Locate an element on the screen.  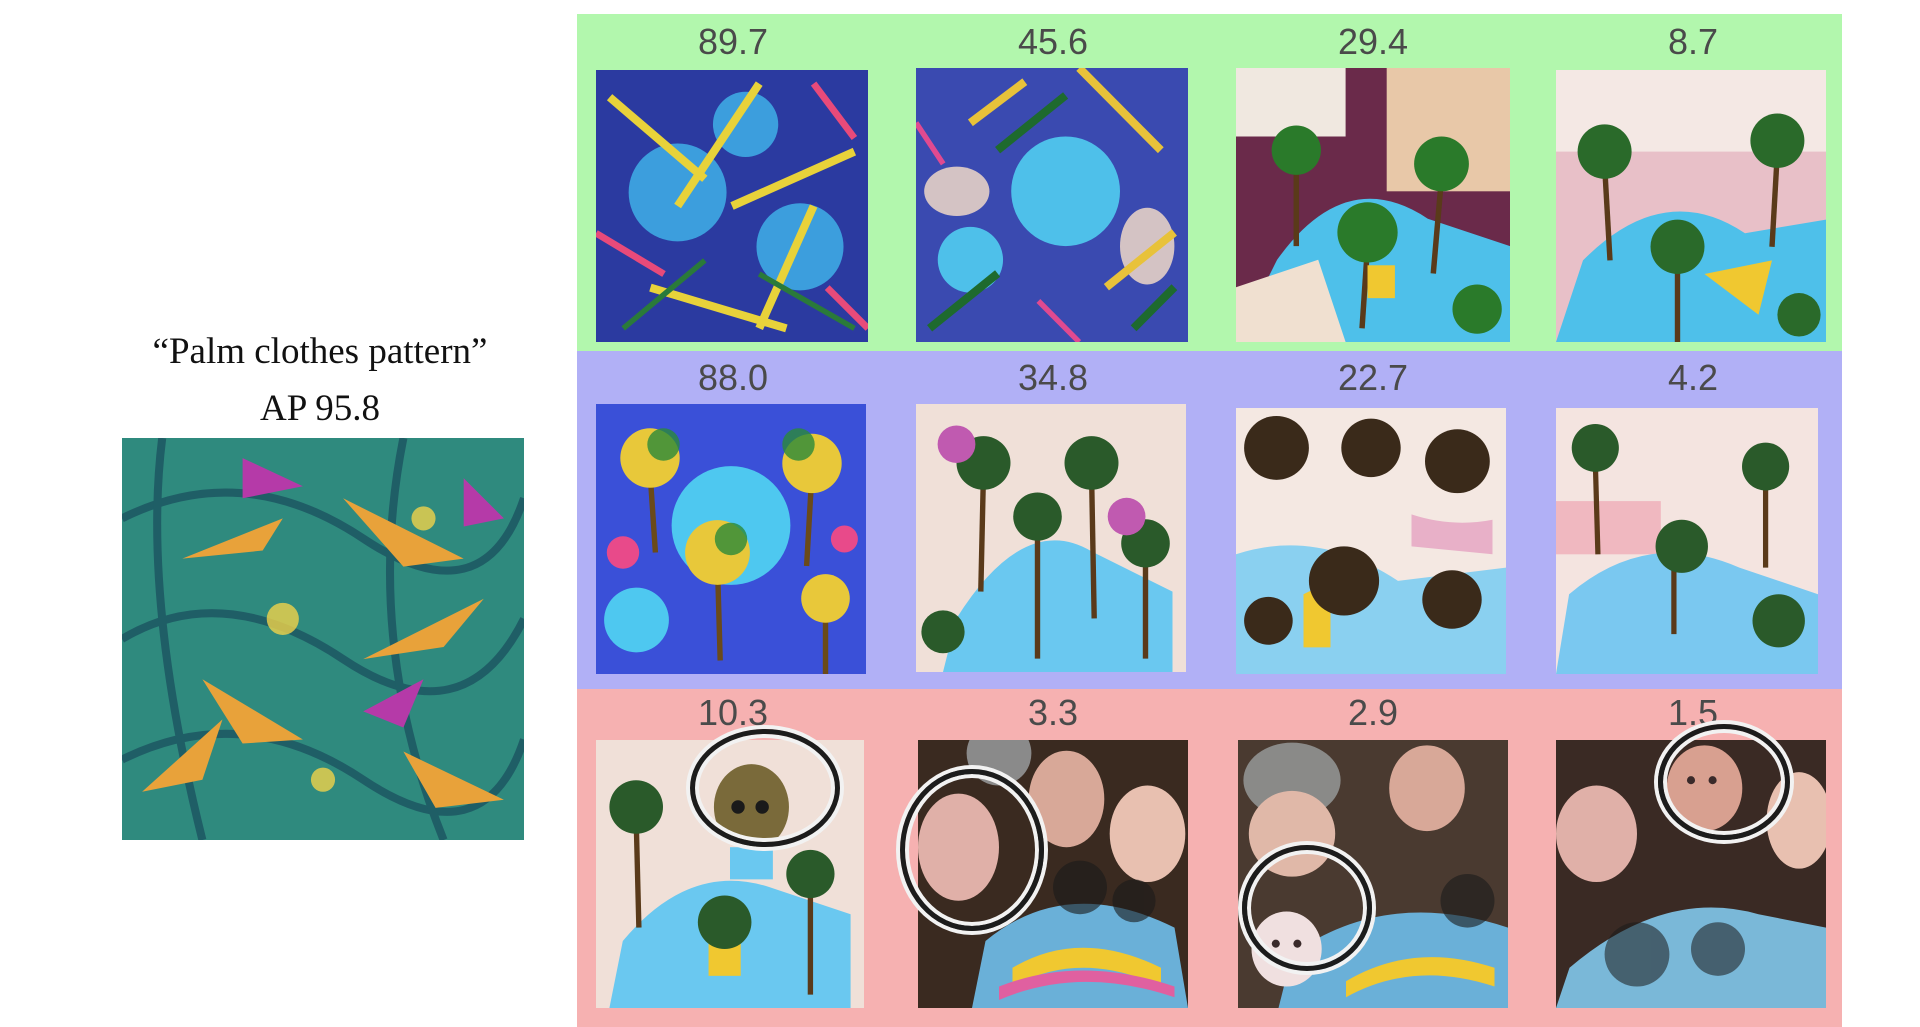
score-label: 89.7 is located at coordinates (733, 41).